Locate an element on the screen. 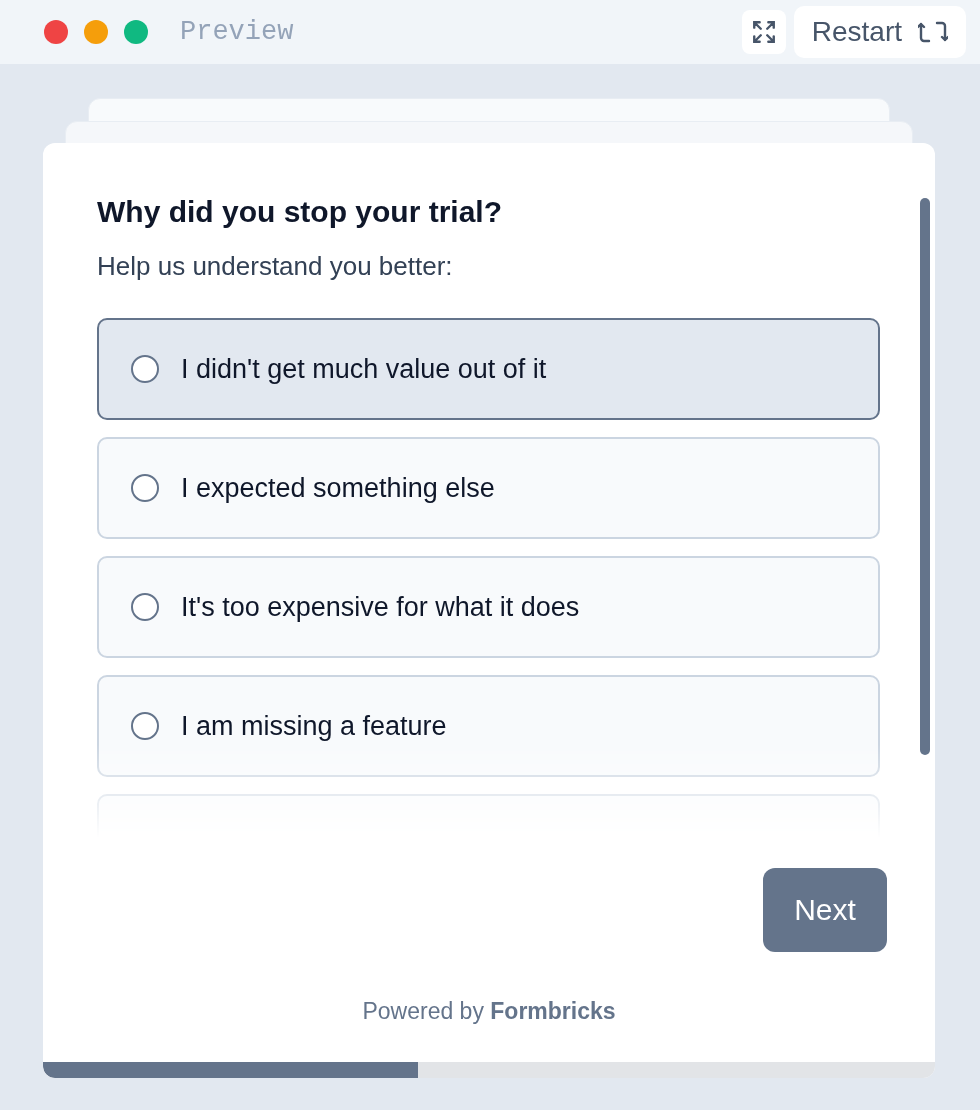  scrollbar is located at coordinates (925, 476).